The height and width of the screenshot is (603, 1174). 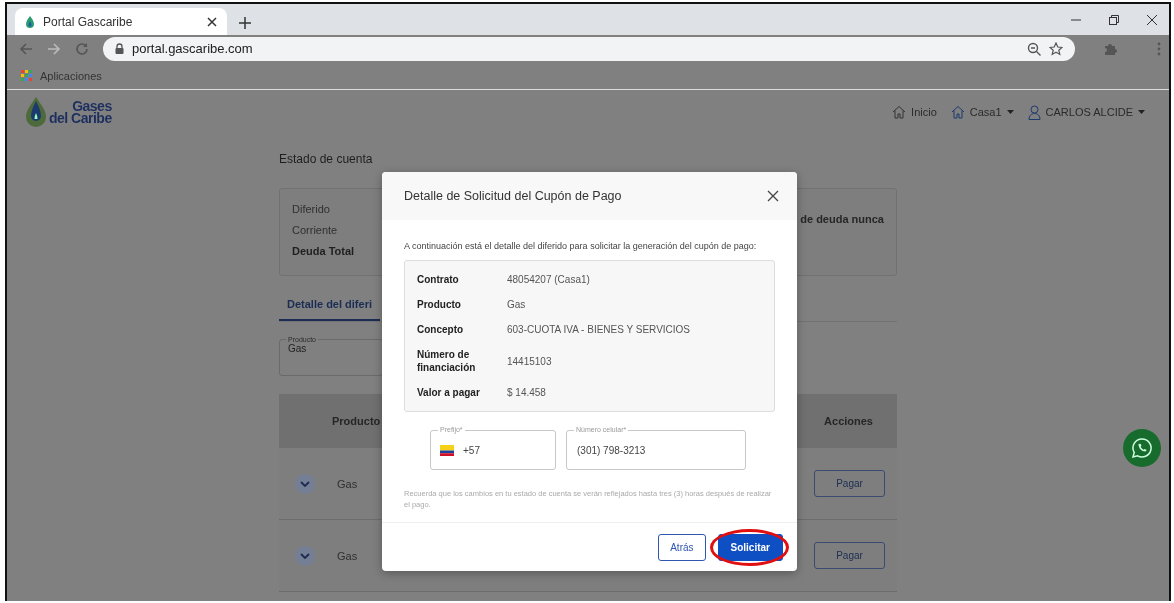 What do you see at coordinates (119, 48) in the screenshot?
I see `lock-icon` at bounding box center [119, 48].